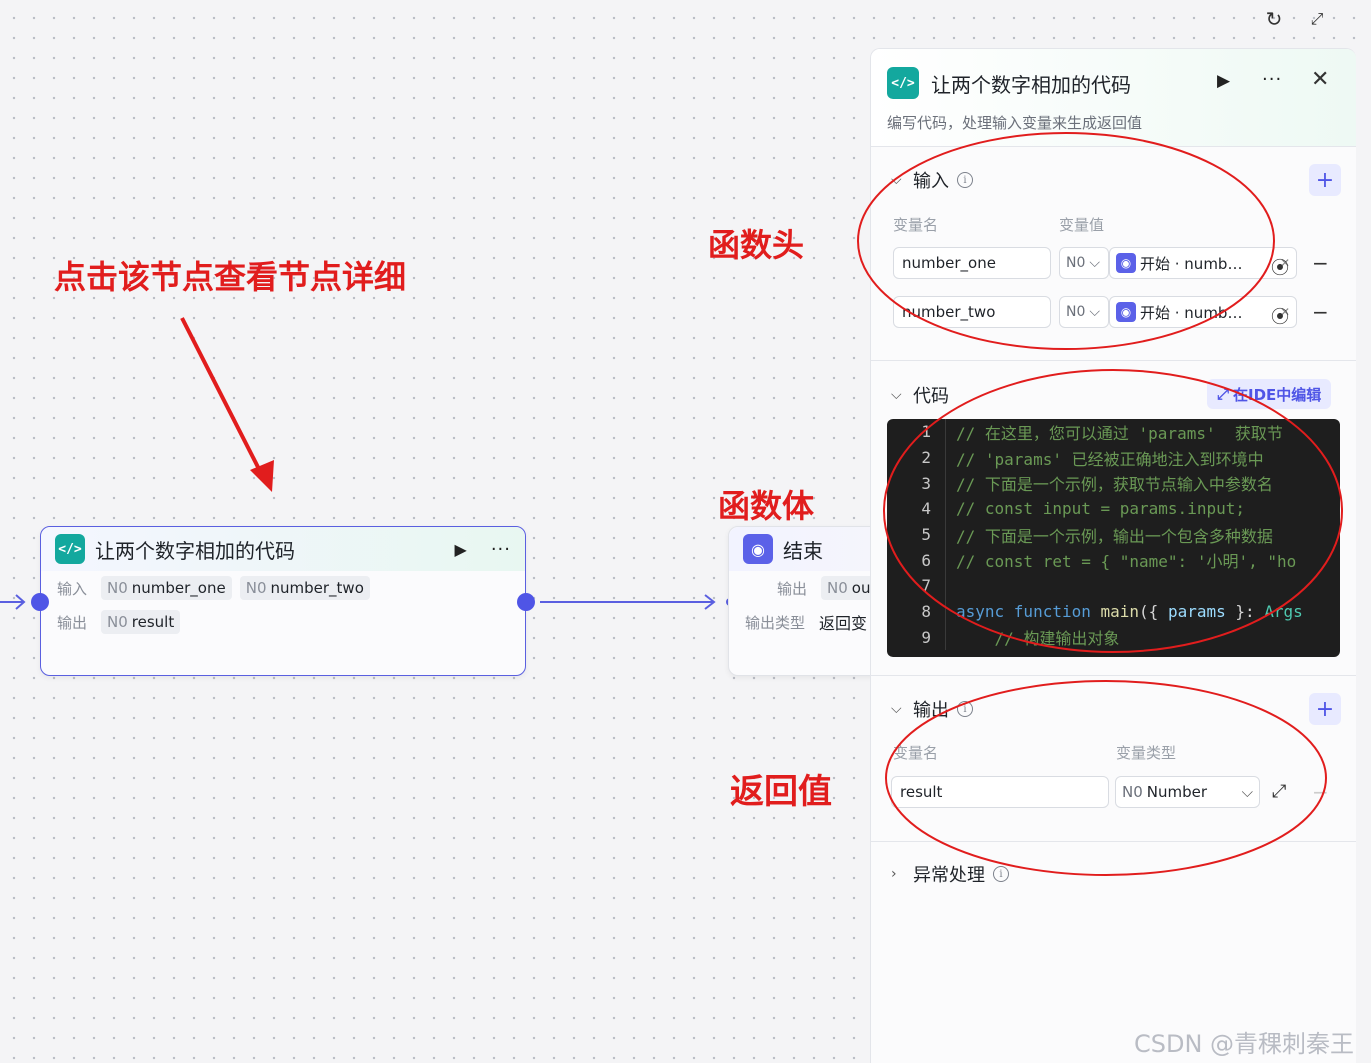  I want to click on output-section-header: ⌵ 输出 i, so click(932, 709).